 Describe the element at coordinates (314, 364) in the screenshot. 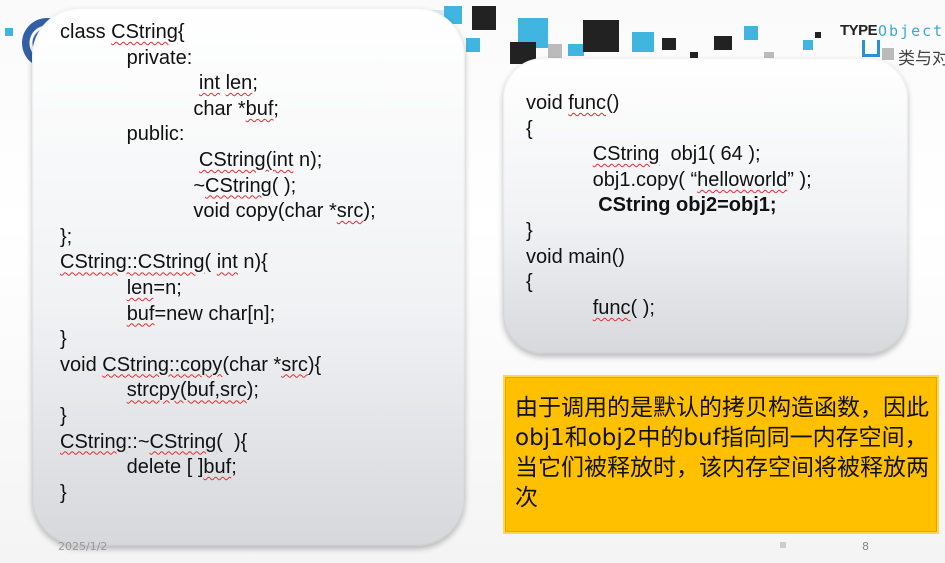

I see `code-token: ){` at that location.